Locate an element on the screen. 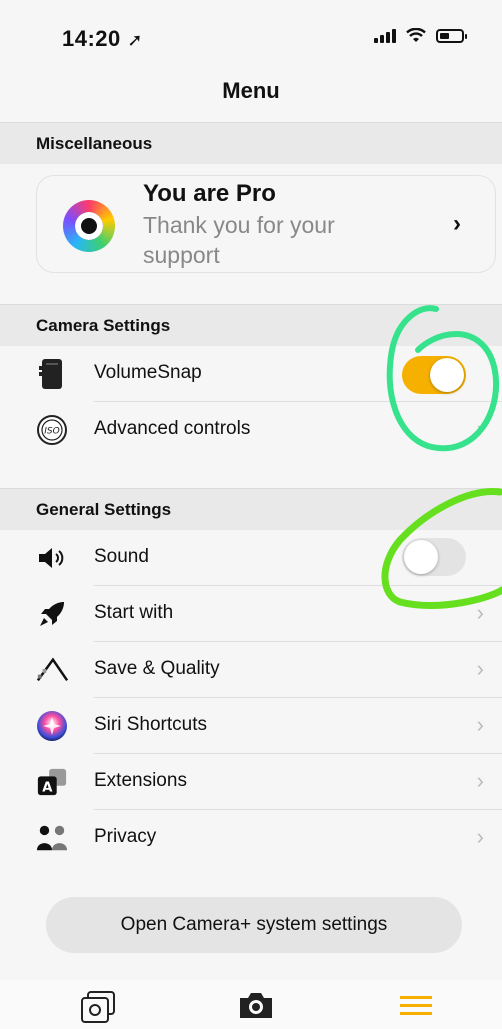 The image size is (502, 1029). row-label: Privacy is located at coordinates (125, 836).